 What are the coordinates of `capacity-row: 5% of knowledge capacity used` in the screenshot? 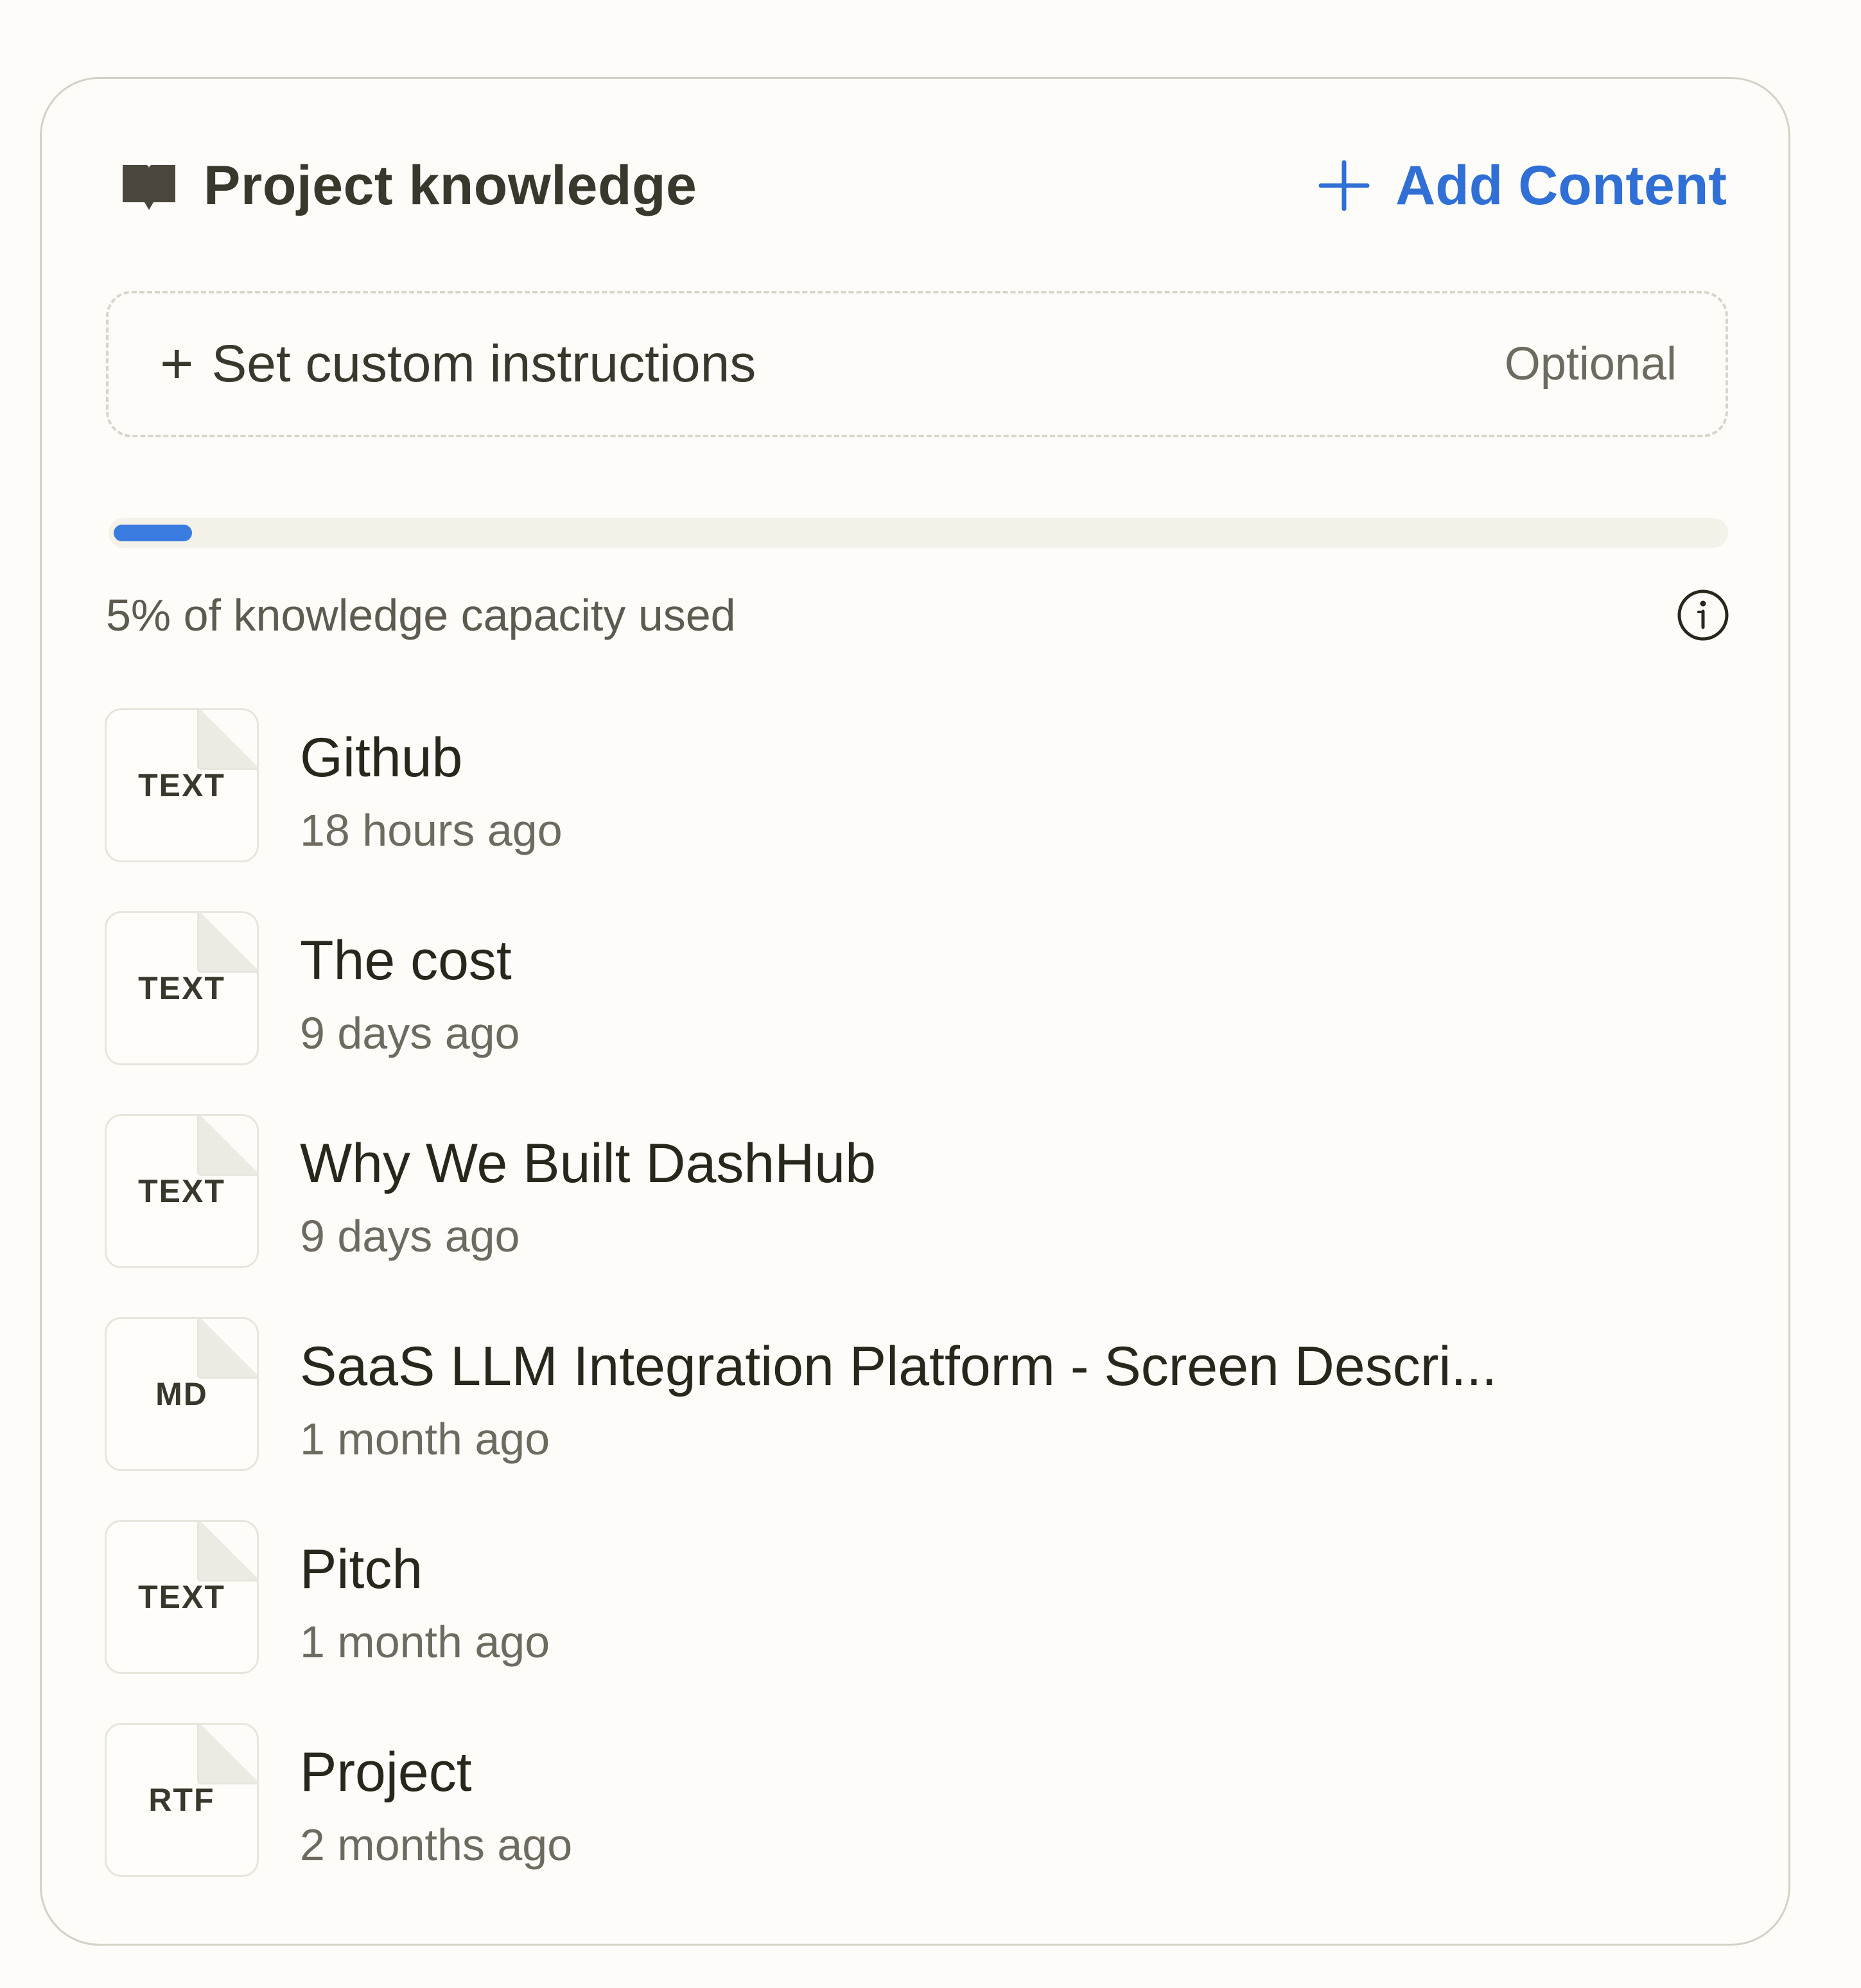 It's located at (919, 615).